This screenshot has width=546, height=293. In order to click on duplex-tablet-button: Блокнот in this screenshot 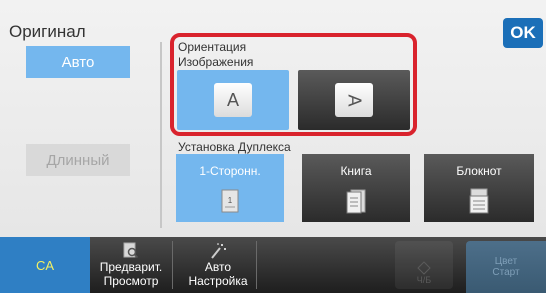, I will do `click(479, 188)`.